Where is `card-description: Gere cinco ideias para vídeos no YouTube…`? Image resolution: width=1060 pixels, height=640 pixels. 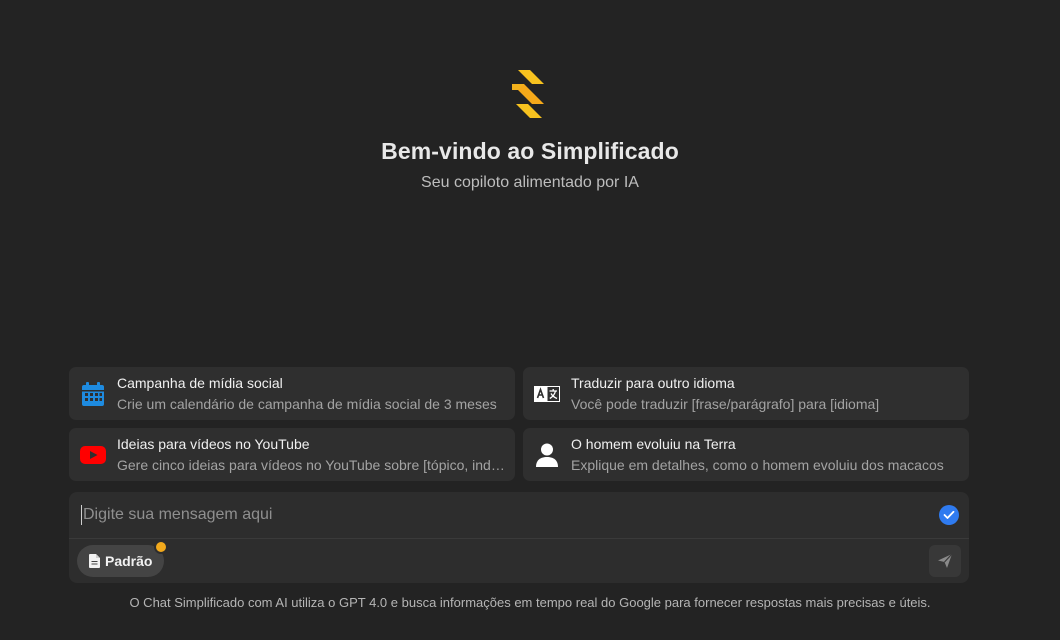 card-description: Gere cinco ideias para vídeos no YouTube… is located at coordinates (311, 465).